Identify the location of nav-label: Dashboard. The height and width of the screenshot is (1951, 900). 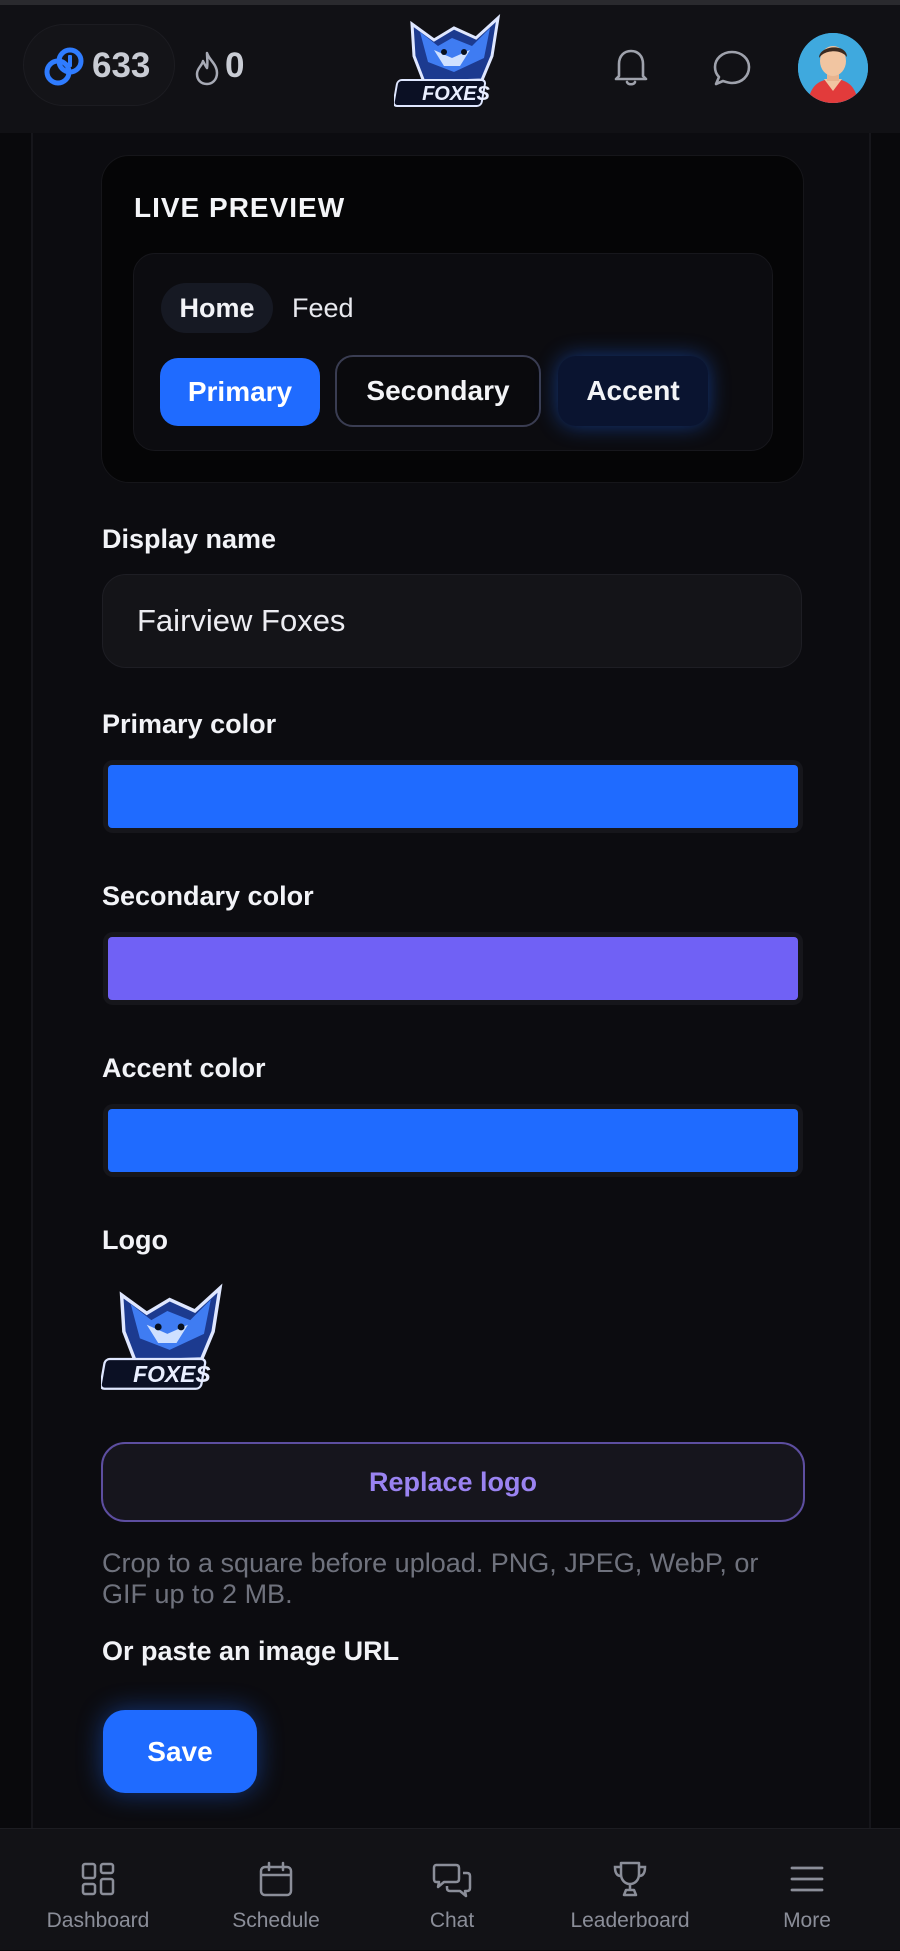
(98, 1920).